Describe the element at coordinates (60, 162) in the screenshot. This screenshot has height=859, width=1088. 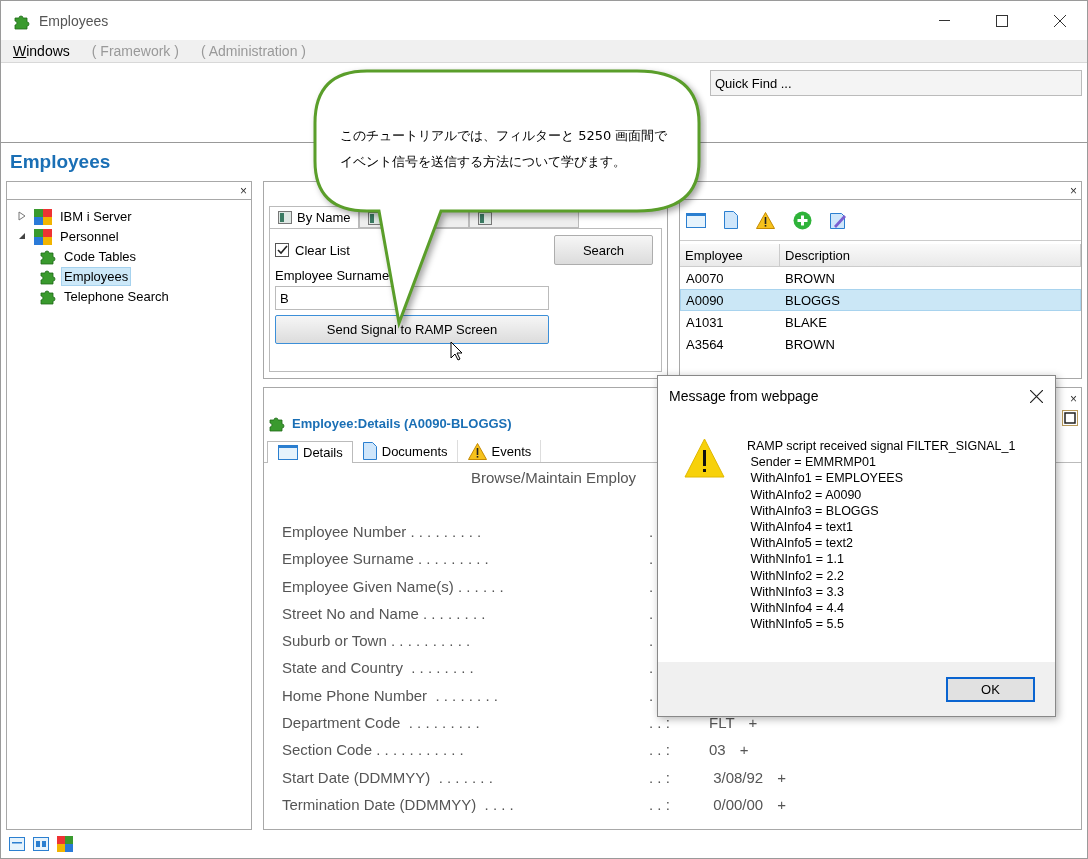
I see `page-heading: Employees` at that location.